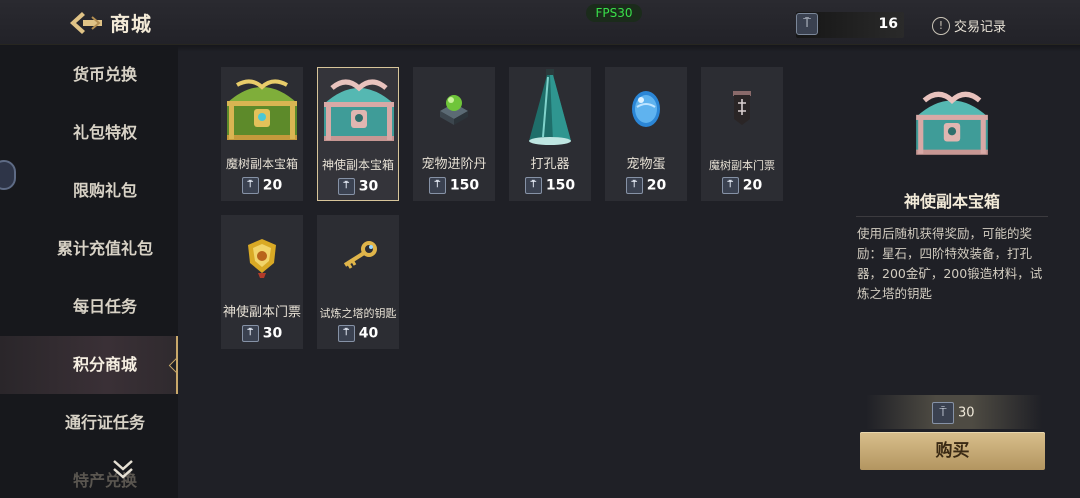 The image size is (1080, 498). What do you see at coordinates (357, 165) in the screenshot?
I see `item-name: 神使副本宝箱` at bounding box center [357, 165].